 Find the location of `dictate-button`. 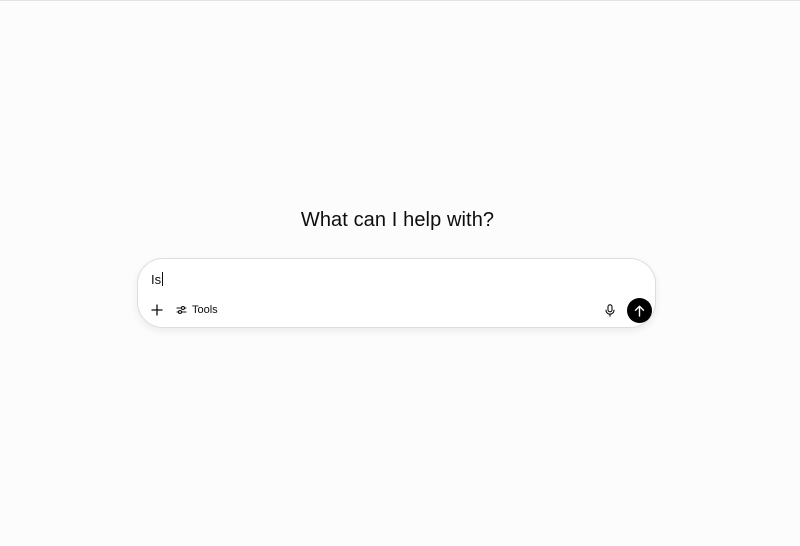

dictate-button is located at coordinates (610, 310).